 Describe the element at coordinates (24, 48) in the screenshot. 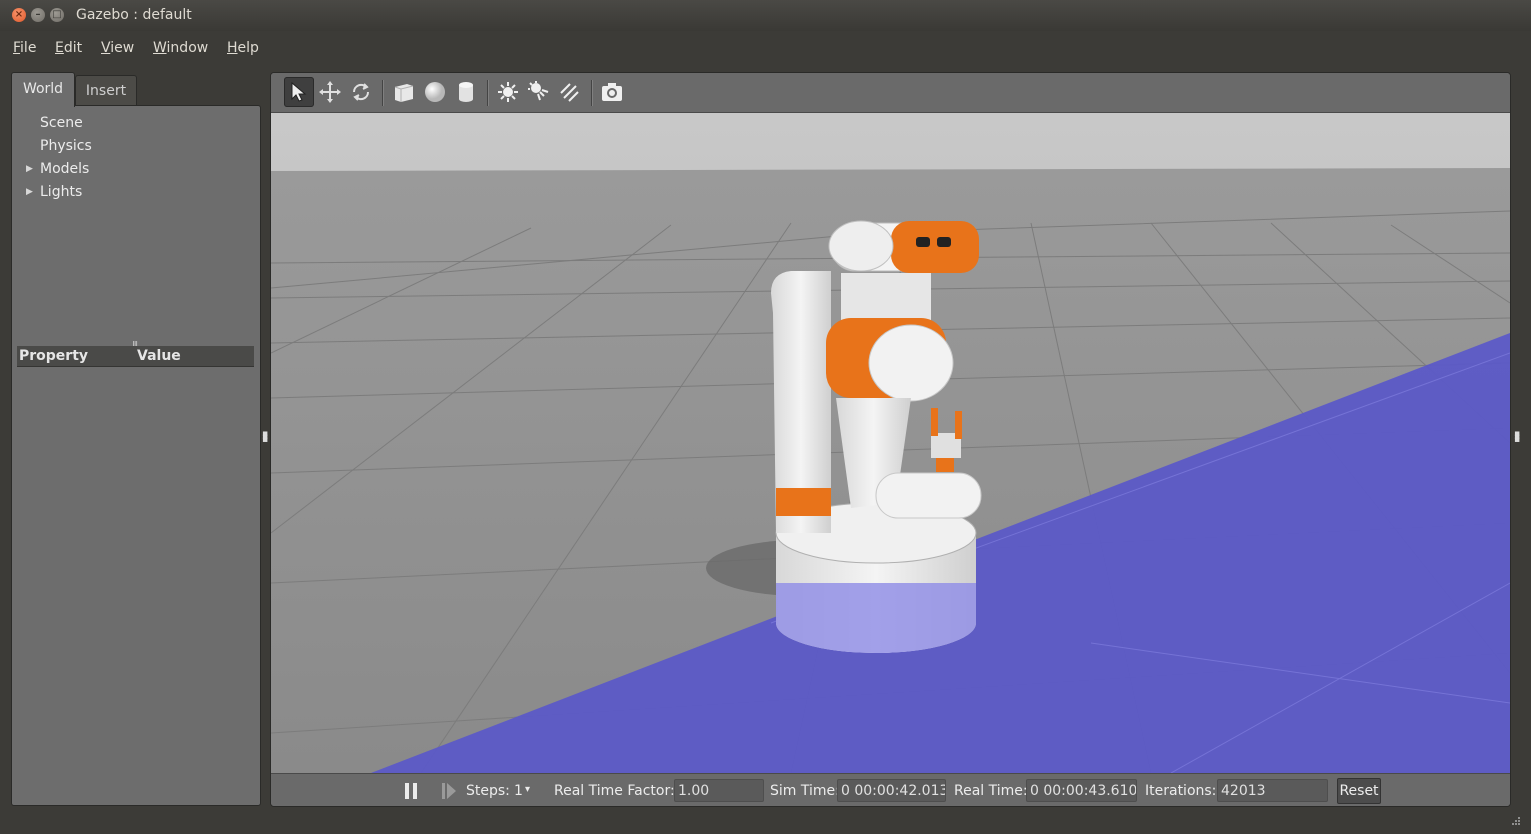

I see `menu-file: File` at that location.